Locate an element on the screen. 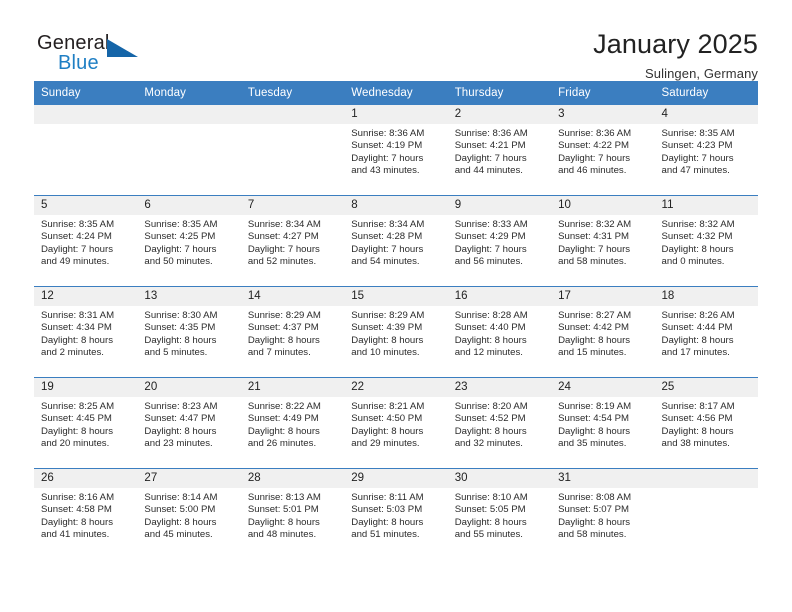 Image resolution: width=792 pixels, height=612 pixels. day-number: 30 is located at coordinates (499, 478).